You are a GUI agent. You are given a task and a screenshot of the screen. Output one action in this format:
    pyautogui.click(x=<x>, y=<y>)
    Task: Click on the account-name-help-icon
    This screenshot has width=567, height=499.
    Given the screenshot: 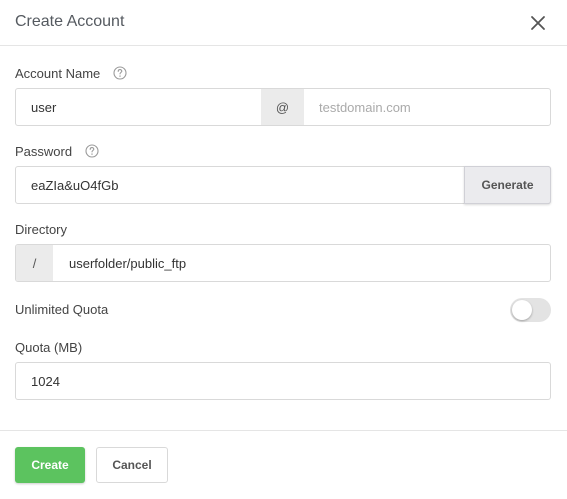 What is the action you would take?
    pyautogui.click(x=120, y=73)
    